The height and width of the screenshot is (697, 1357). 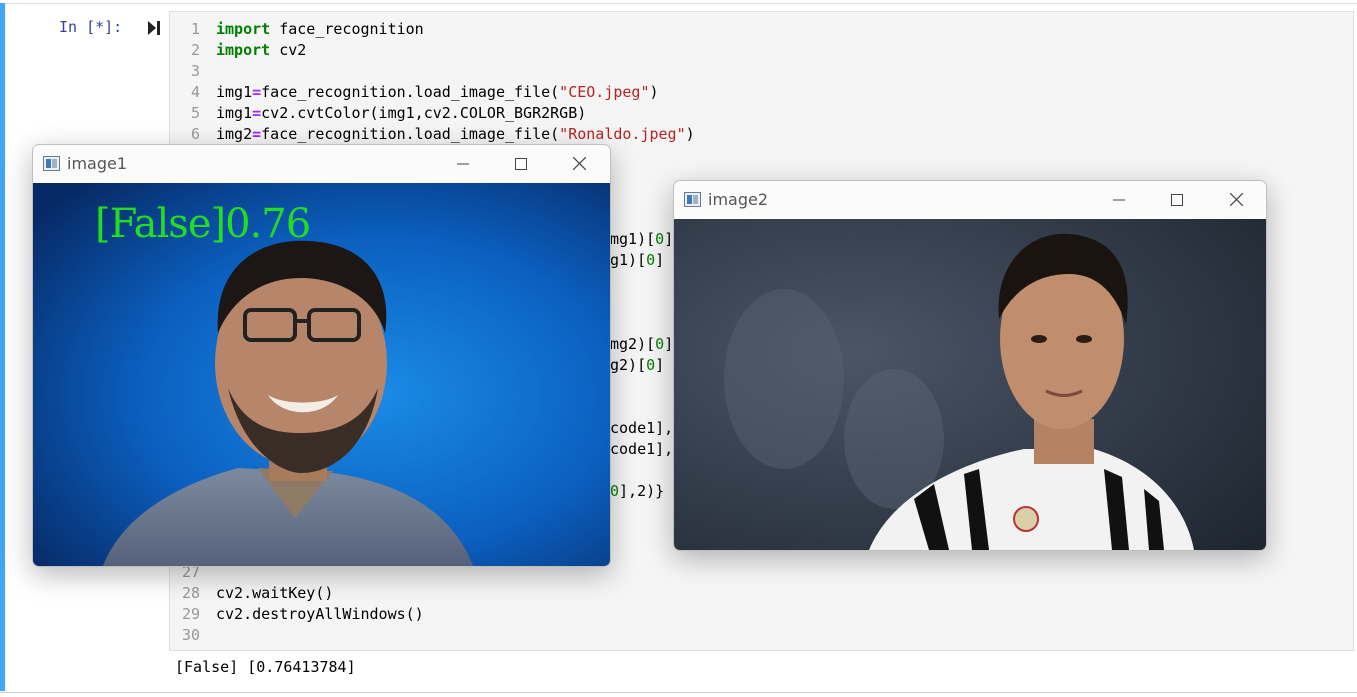 I want to click on cell-selection-bar, so click(x=2, y=347).